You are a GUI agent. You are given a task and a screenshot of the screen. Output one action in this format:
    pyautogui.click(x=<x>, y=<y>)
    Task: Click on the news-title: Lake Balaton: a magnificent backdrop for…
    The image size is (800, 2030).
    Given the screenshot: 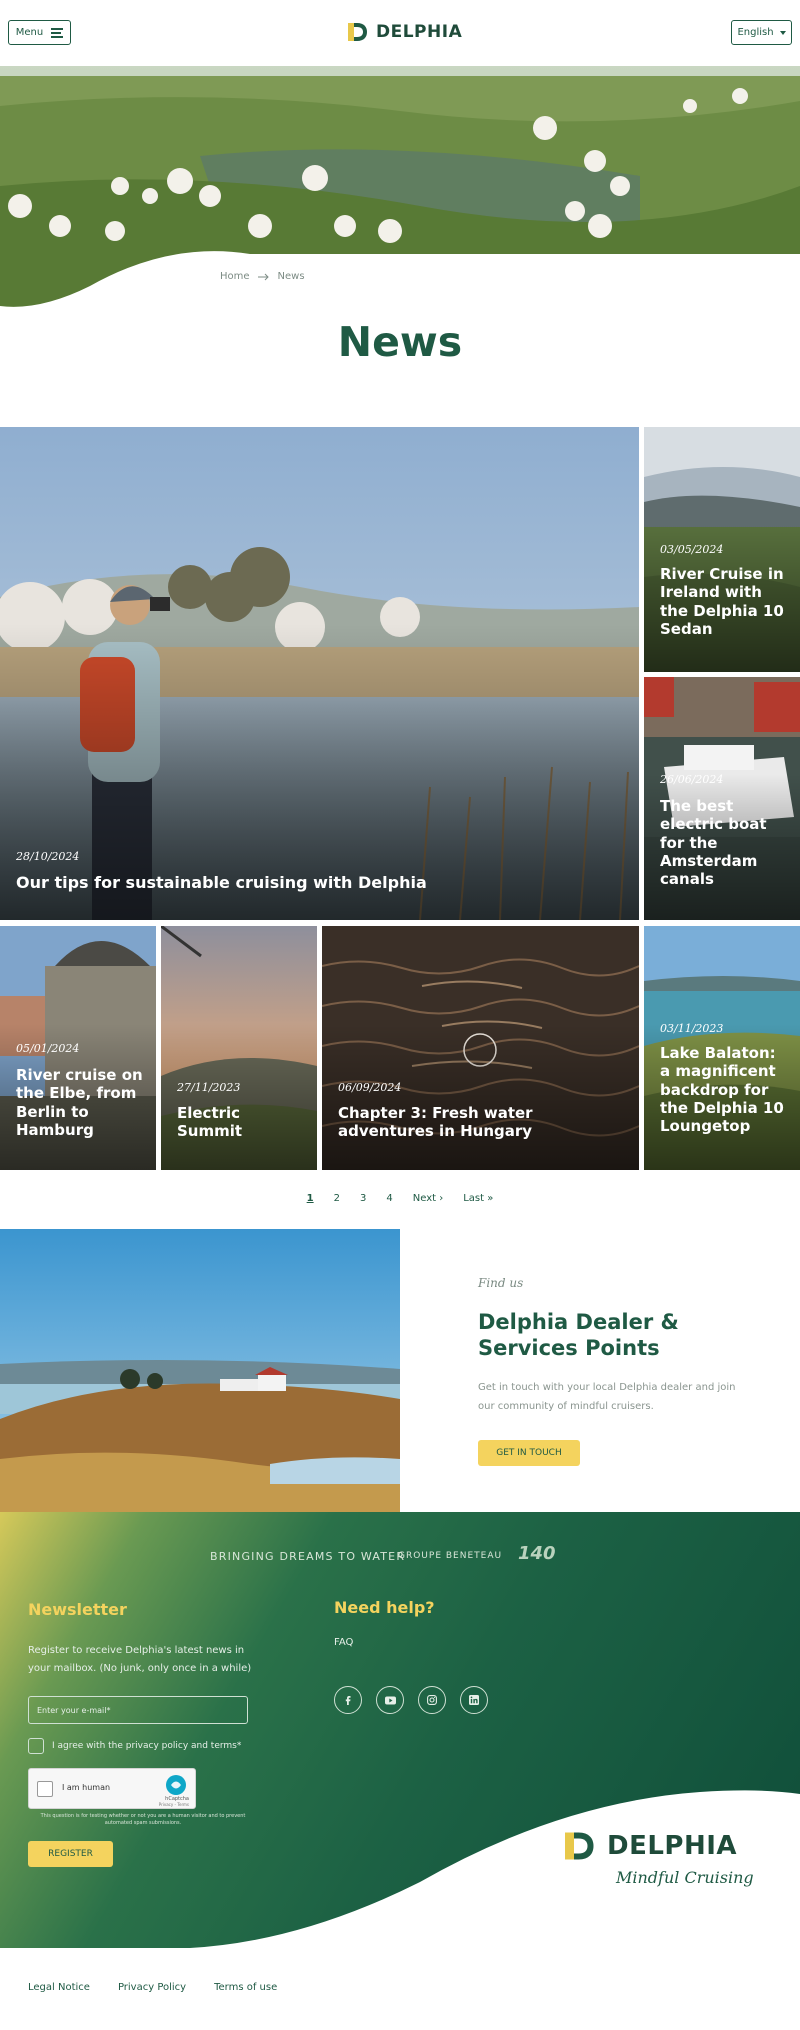 What is the action you would take?
    pyautogui.click(x=722, y=1090)
    